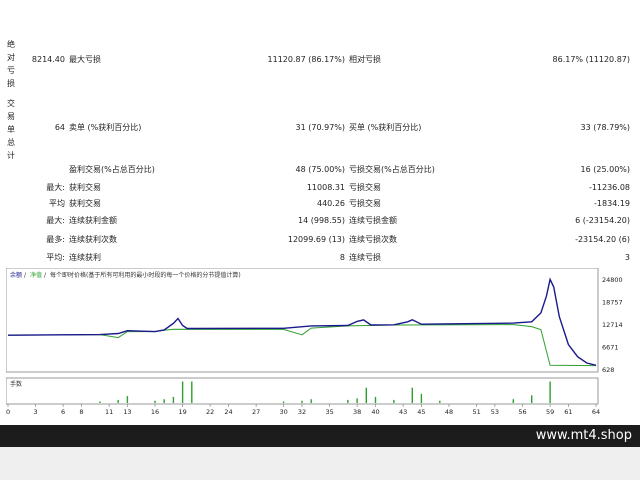 This screenshot has width=640, height=480. I want to click on x-tick-label: 22, so click(210, 412).